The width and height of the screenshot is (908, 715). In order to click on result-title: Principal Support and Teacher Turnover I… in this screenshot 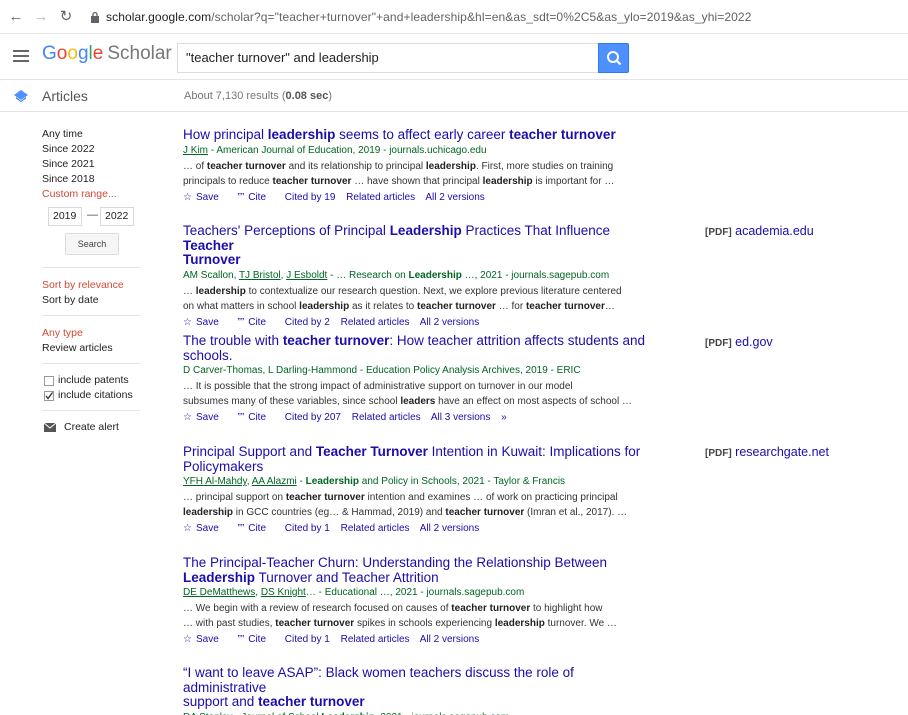, I will do `click(418, 459)`.